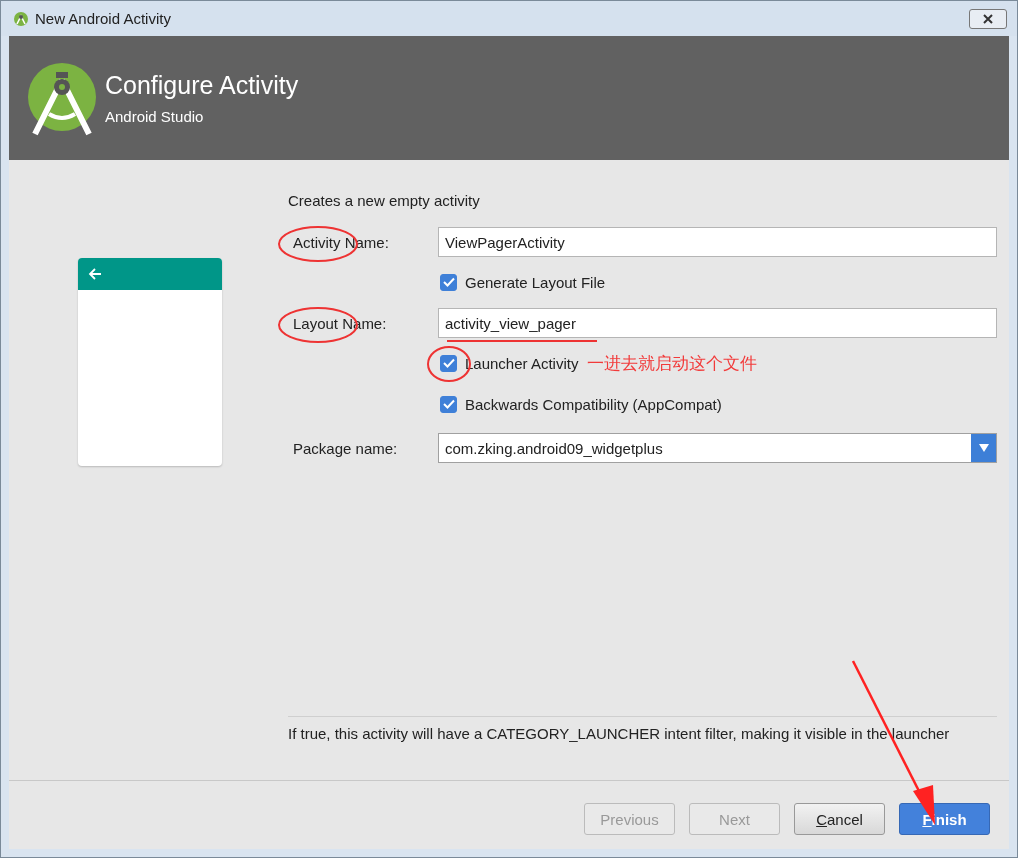  Describe the element at coordinates (202, 85) in the screenshot. I see `header-title: Configure Activity` at that location.